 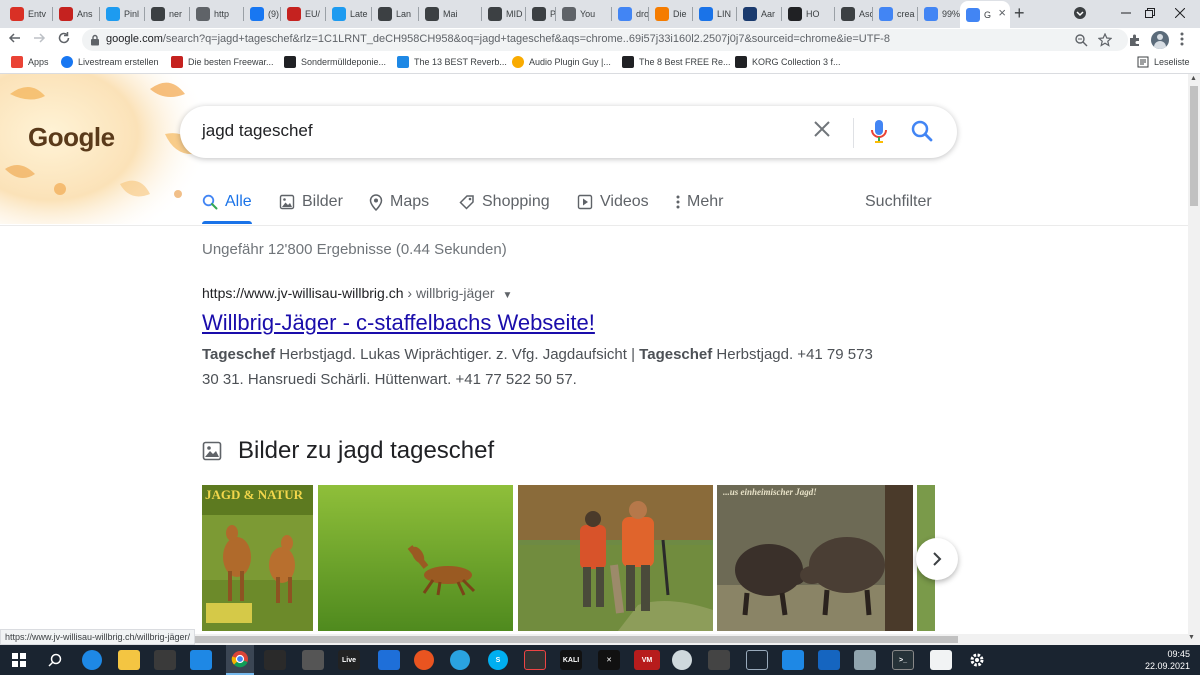 I want to click on zoom-icon, so click(x=1081, y=40).